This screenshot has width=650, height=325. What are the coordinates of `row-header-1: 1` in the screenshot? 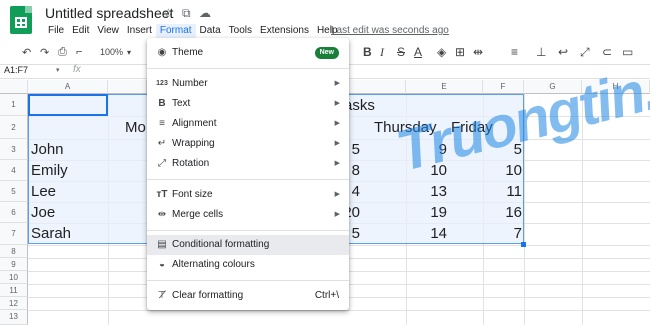 It's located at (14, 105).